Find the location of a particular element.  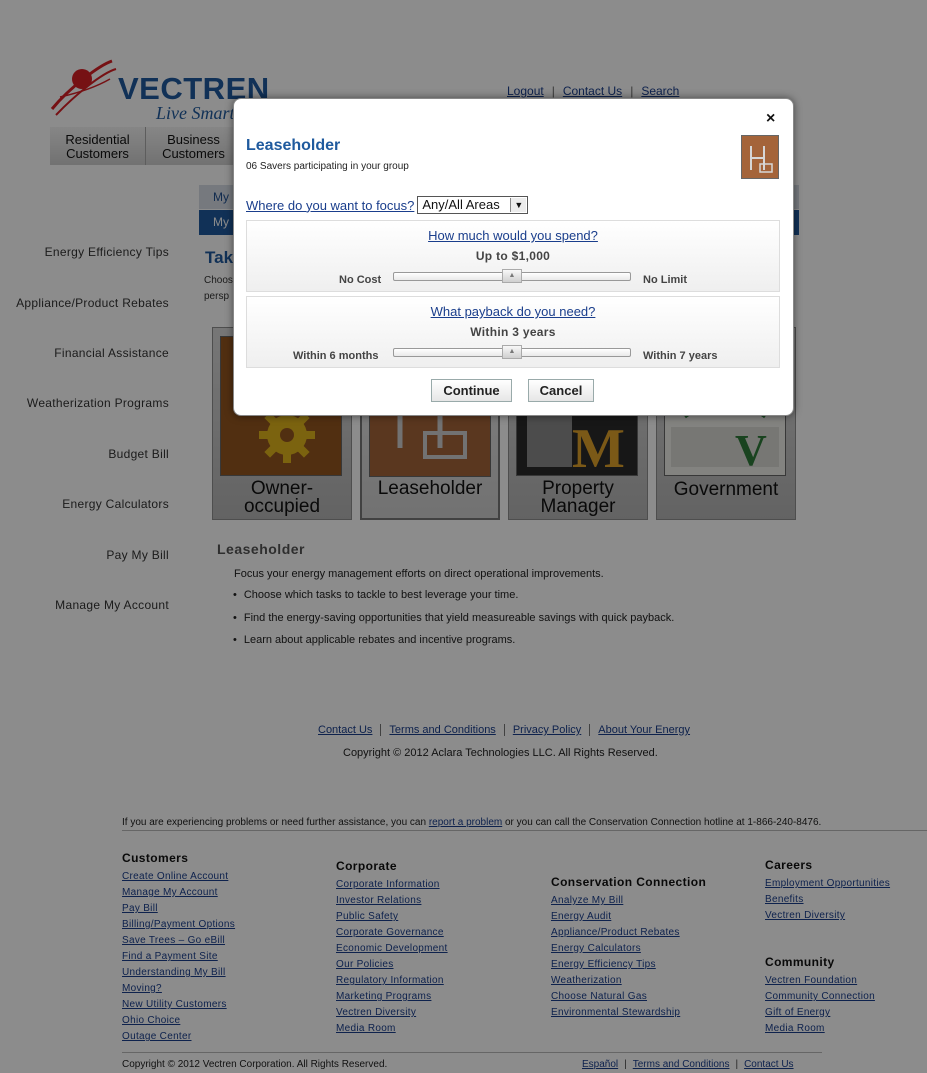

payback-slider: ▲ is located at coordinates (512, 352).